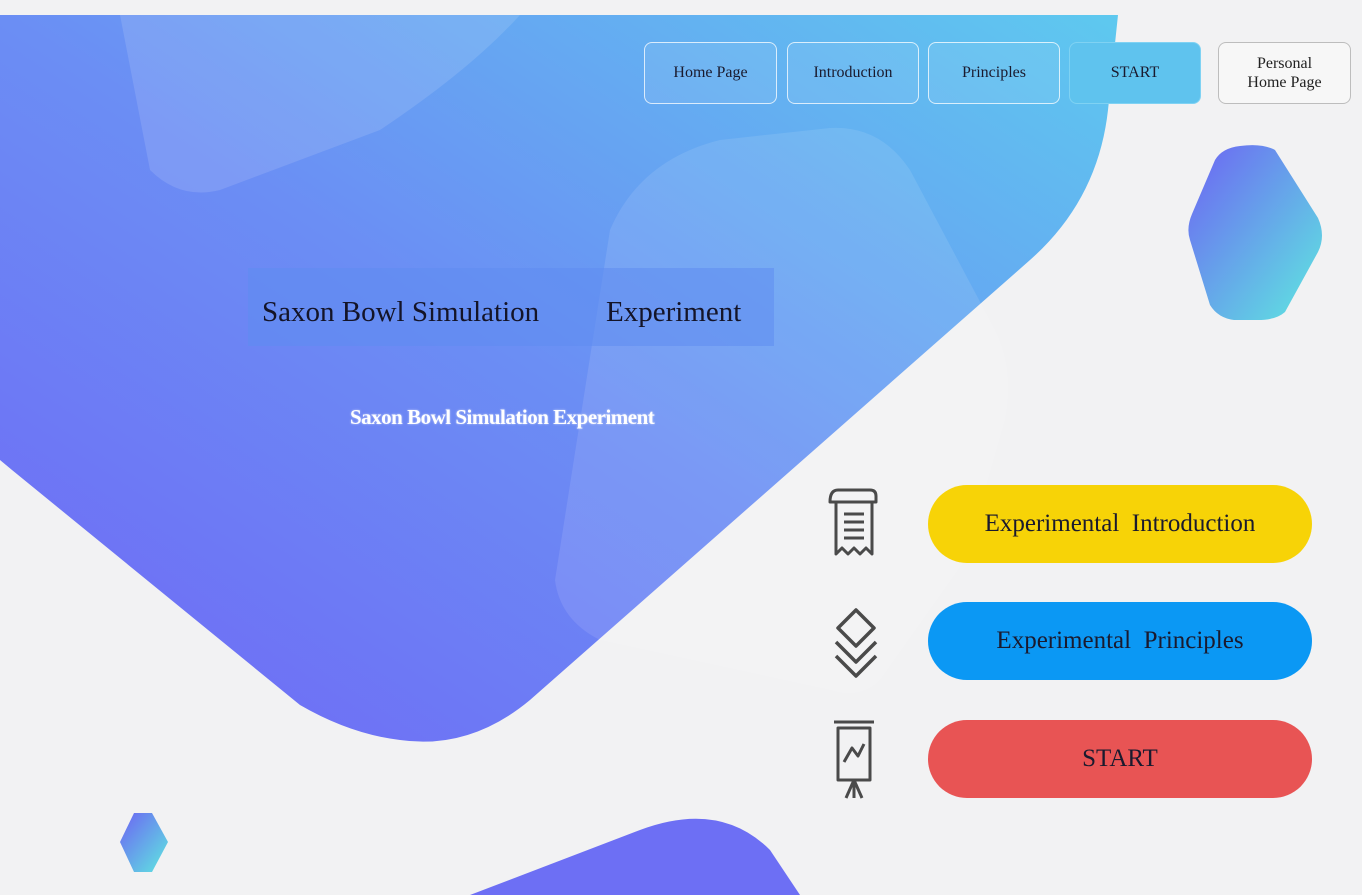 The height and width of the screenshot is (895, 1362). What do you see at coordinates (710, 73) in the screenshot?
I see `nav-home-button: Home Page` at bounding box center [710, 73].